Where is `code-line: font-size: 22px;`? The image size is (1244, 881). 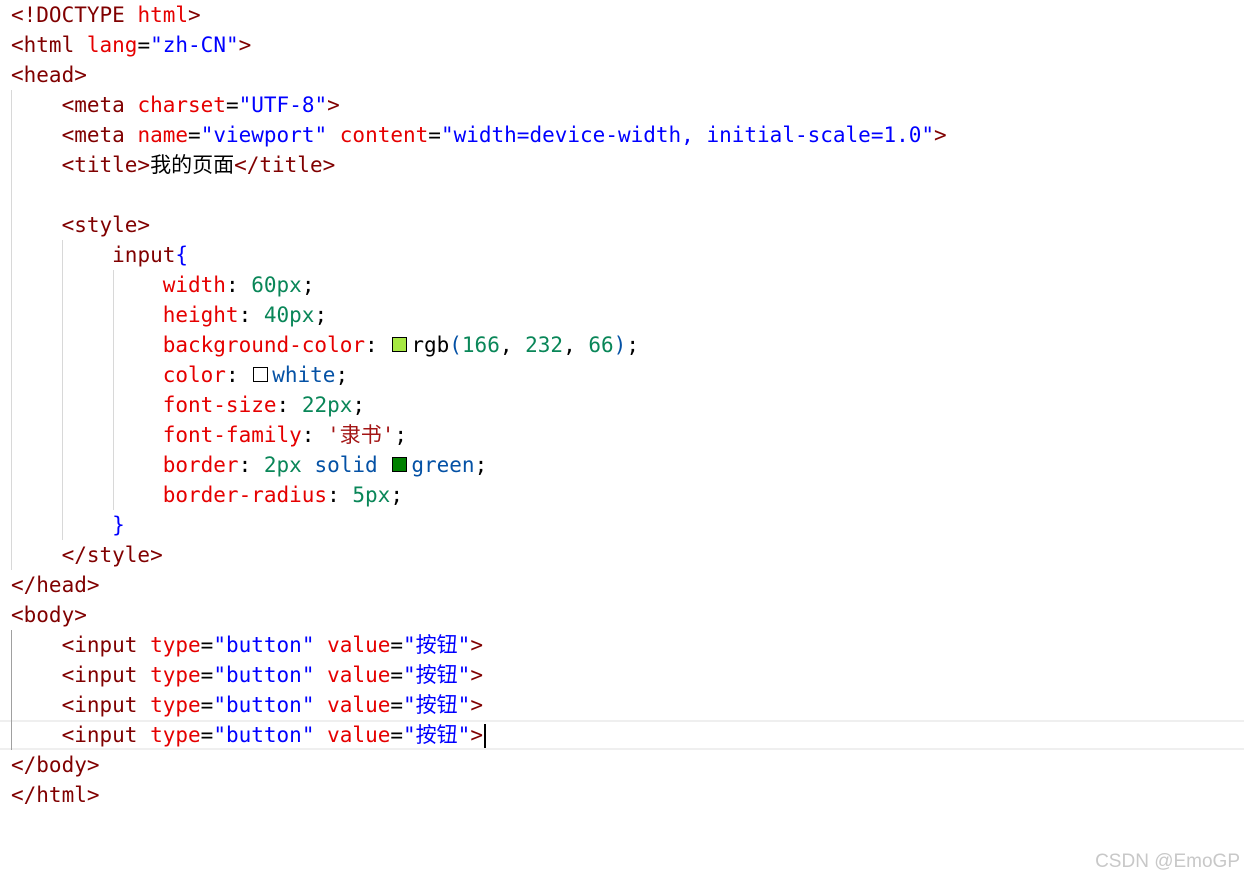 code-line: font-size: 22px; is located at coordinates (188, 405).